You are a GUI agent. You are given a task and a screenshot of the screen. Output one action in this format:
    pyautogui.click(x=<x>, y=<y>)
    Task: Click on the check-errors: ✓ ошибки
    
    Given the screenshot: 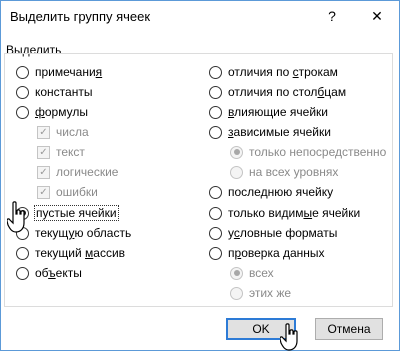 What is the action you would take?
    pyautogui.click(x=67, y=192)
    